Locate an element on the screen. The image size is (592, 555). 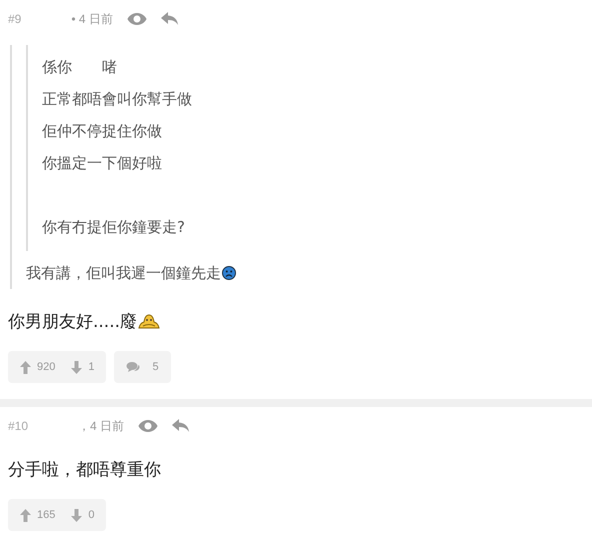
upvote-count: 920 is located at coordinates (46, 367).